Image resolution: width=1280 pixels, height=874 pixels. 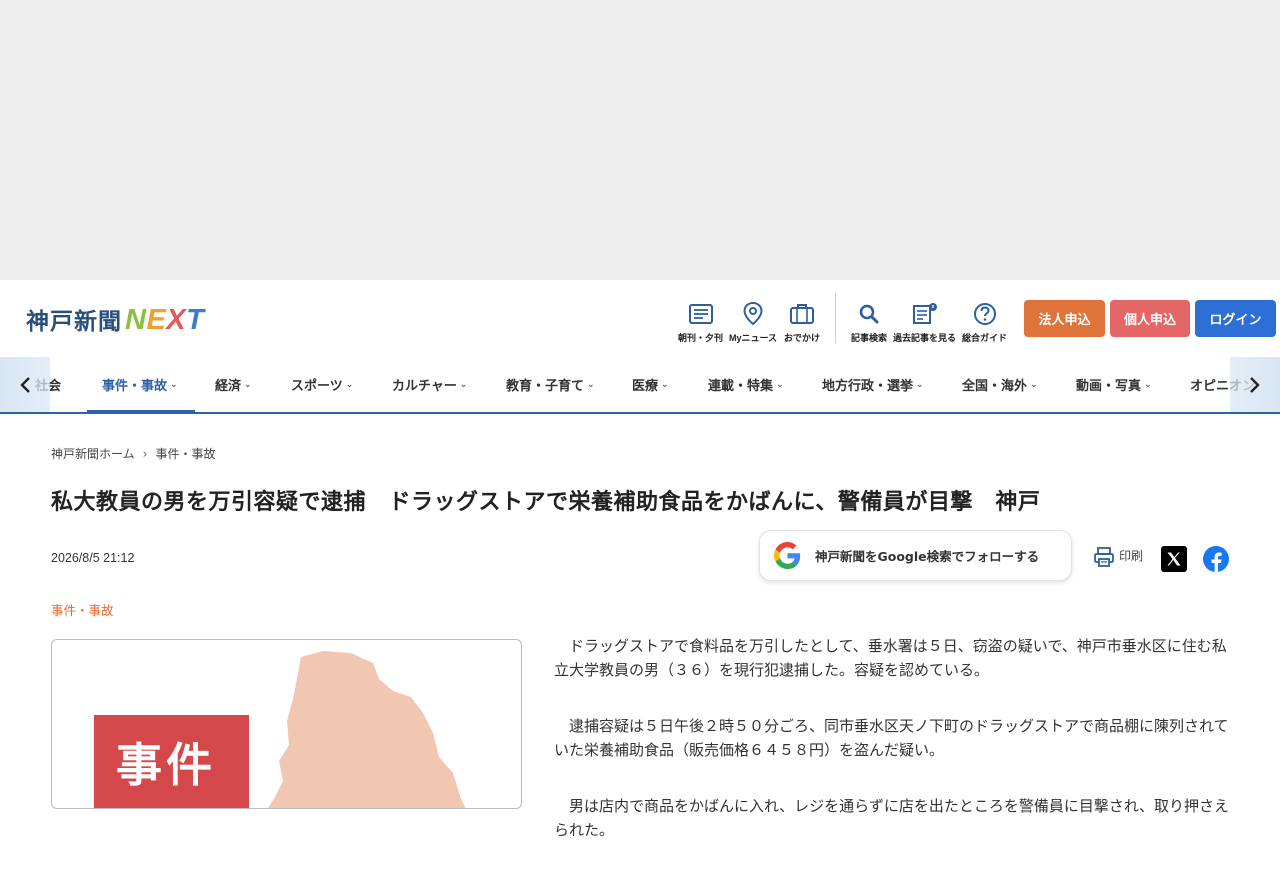 What do you see at coordinates (869, 338) in the screenshot?
I see `nav-label: 記事検索` at bounding box center [869, 338].